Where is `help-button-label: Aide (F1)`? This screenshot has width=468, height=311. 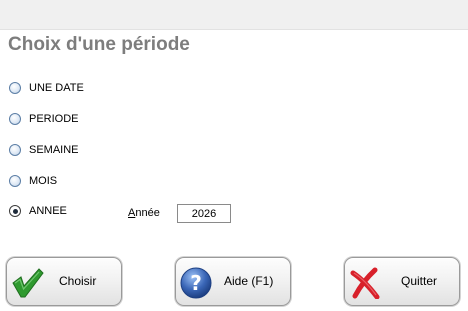 help-button-label: Aide (F1) is located at coordinates (249, 281).